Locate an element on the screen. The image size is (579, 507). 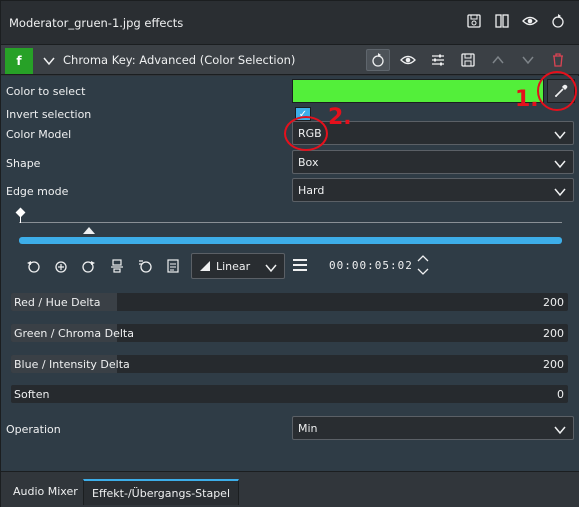
shape-select: Box is located at coordinates (433, 162).